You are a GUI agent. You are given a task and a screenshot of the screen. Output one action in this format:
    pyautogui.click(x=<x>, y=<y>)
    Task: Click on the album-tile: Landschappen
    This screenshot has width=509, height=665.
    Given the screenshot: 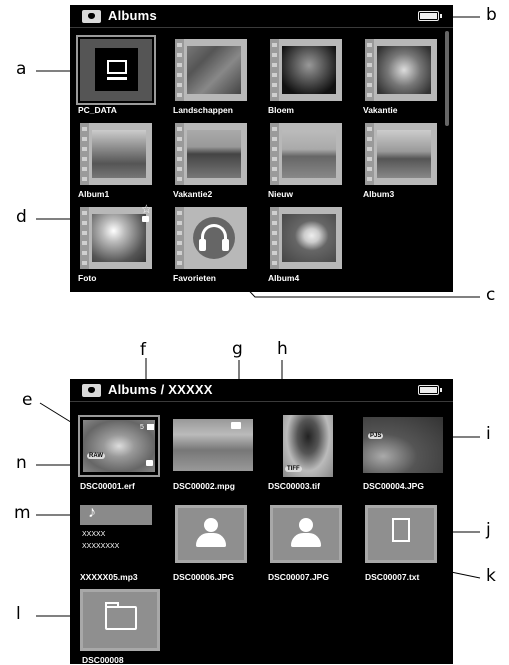 What is the action you would take?
    pyautogui.click(x=216, y=79)
    